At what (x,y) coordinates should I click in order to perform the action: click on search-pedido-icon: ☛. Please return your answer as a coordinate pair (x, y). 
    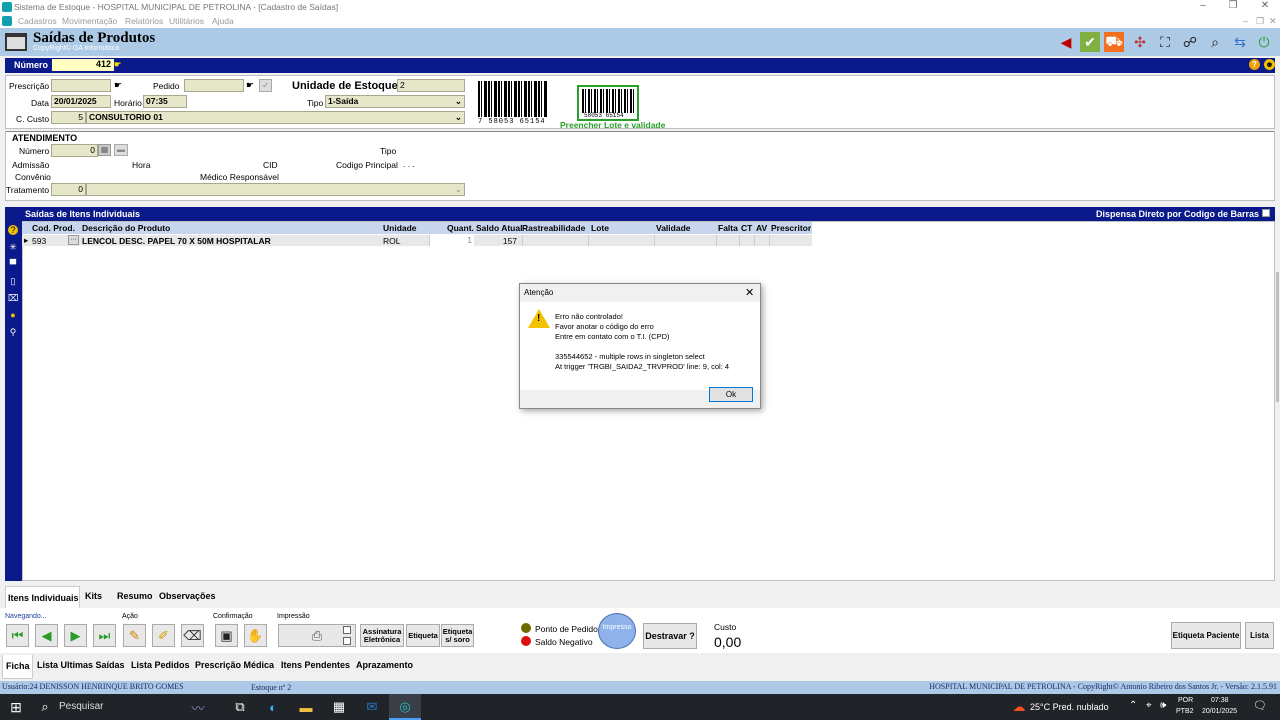
    Looking at the image, I should click on (250, 85).